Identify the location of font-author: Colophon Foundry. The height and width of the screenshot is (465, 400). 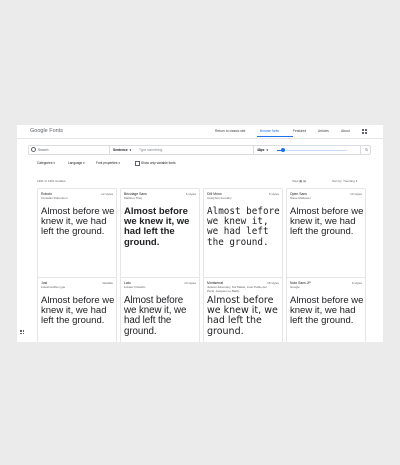
(219, 198).